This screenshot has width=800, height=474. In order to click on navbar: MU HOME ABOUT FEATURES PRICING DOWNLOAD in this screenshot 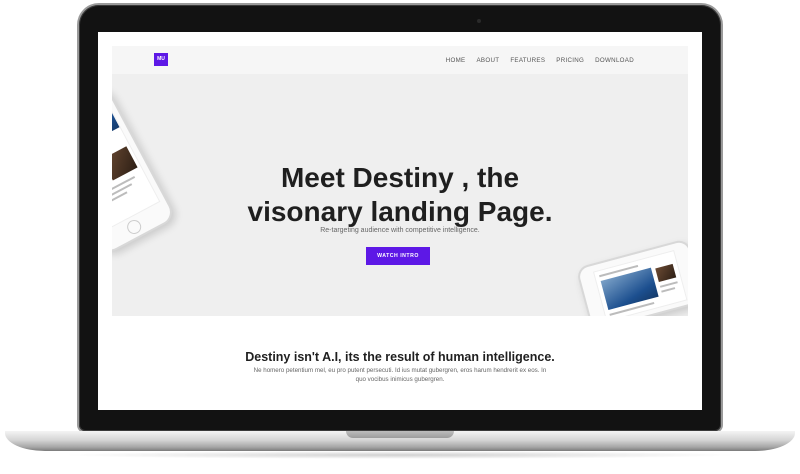, I will do `click(400, 60)`.